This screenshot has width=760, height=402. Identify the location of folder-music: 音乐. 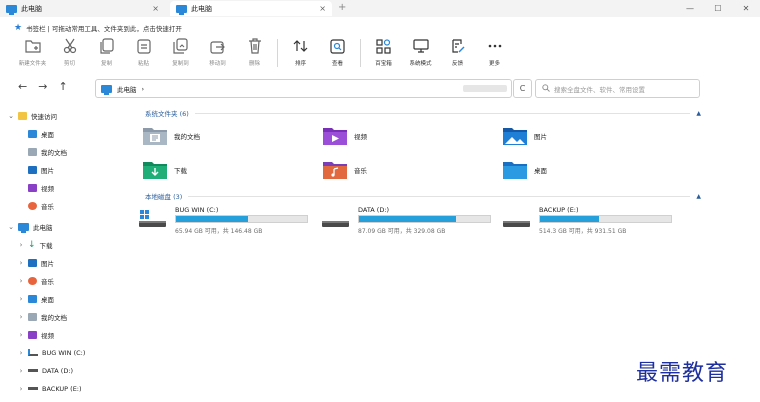
(412, 170).